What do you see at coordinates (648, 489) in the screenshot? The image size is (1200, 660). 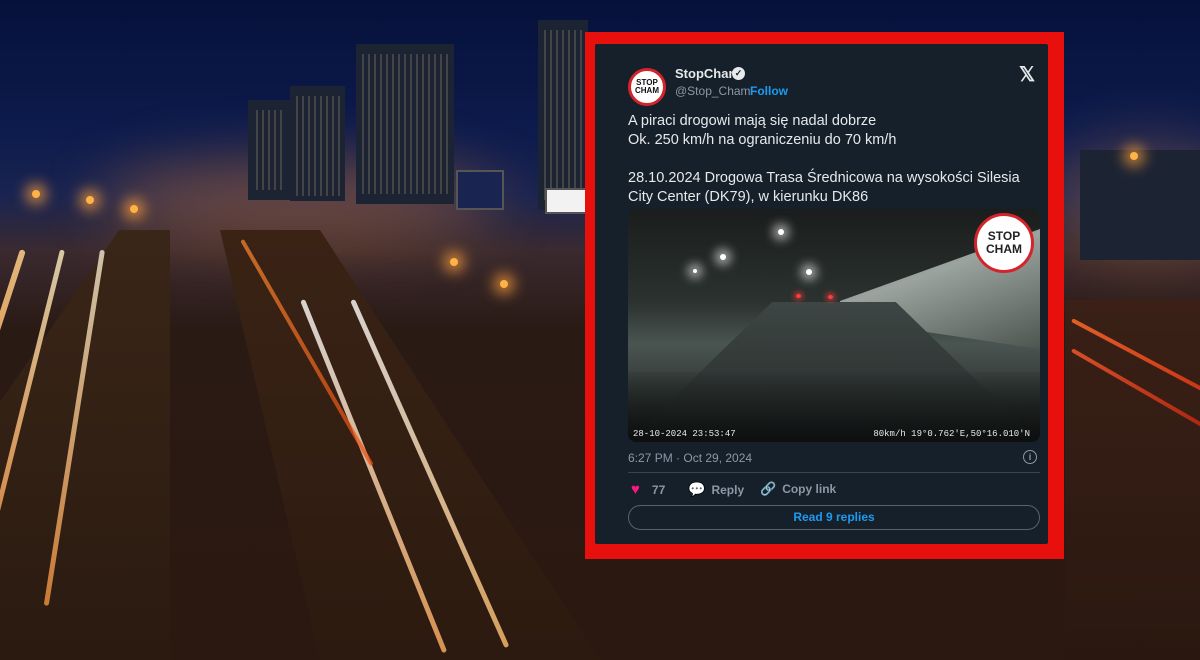 I see `like-button: ♥ 77` at bounding box center [648, 489].